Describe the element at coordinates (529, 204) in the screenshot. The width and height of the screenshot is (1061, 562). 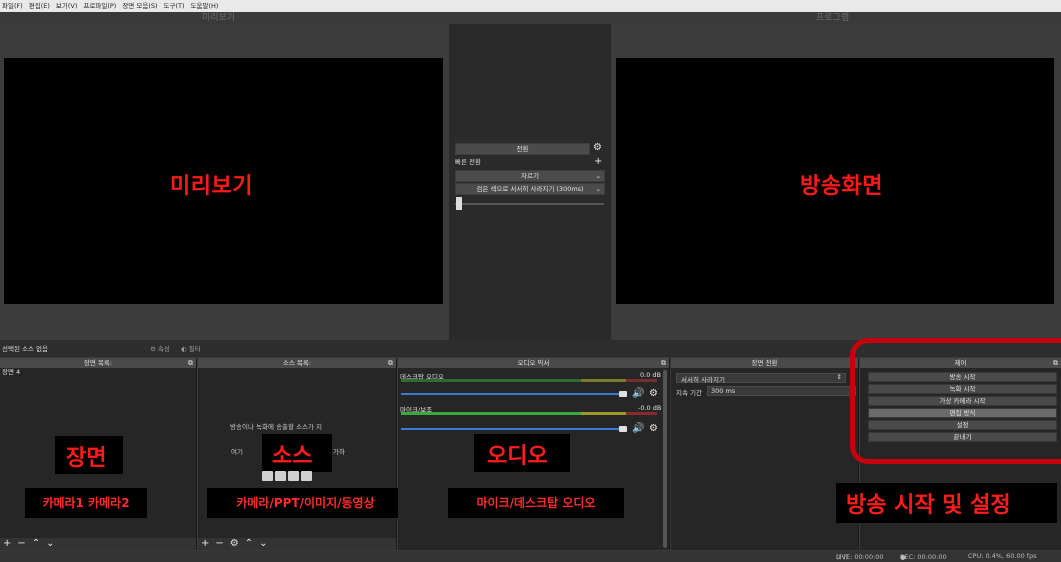
I see `t-bar-track` at that location.